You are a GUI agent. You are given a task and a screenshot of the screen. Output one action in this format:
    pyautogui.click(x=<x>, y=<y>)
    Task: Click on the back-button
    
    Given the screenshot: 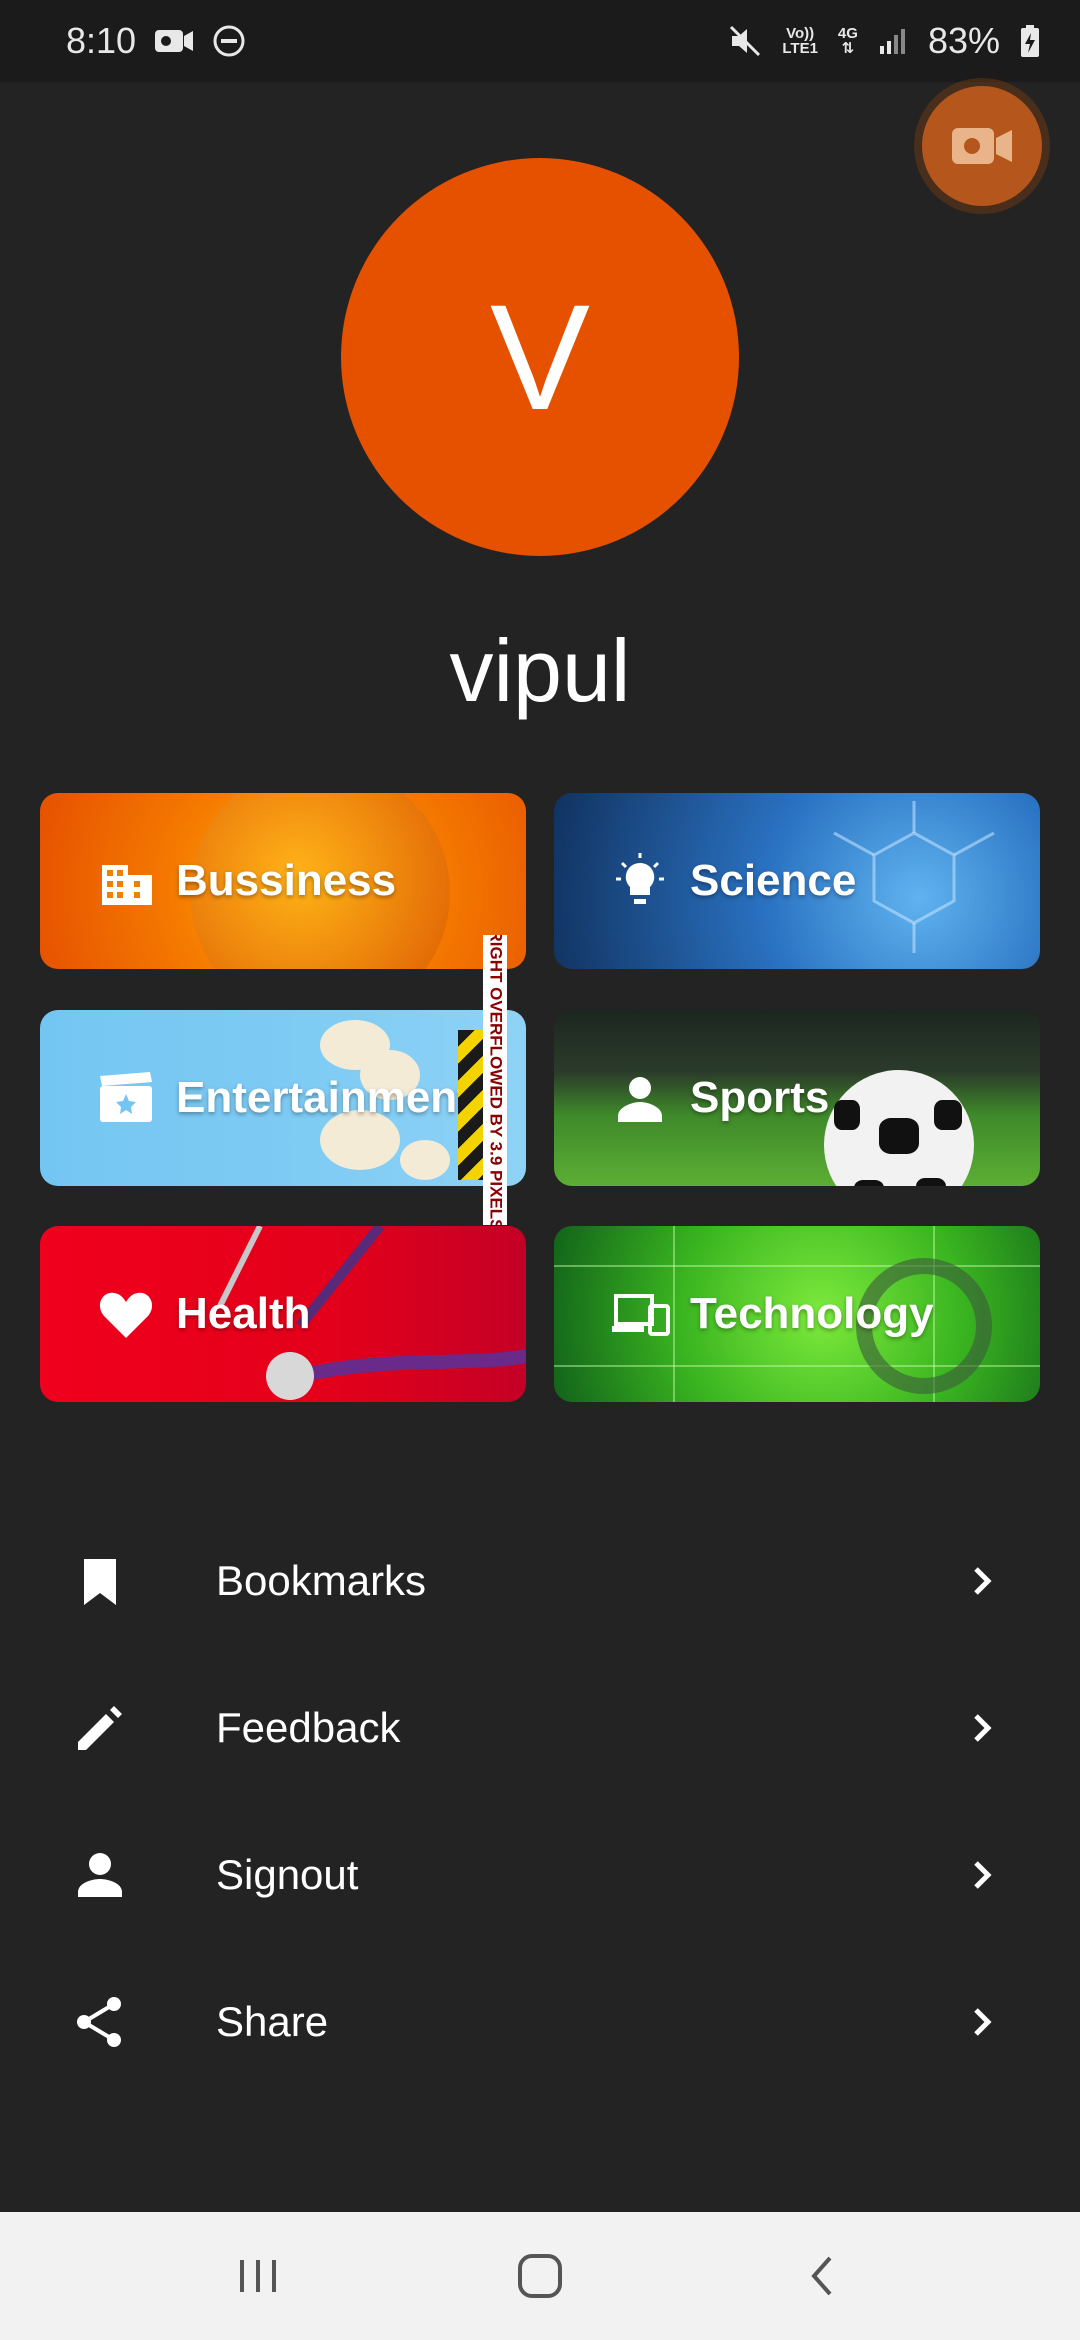 What is the action you would take?
    pyautogui.click(x=822, y=2276)
    